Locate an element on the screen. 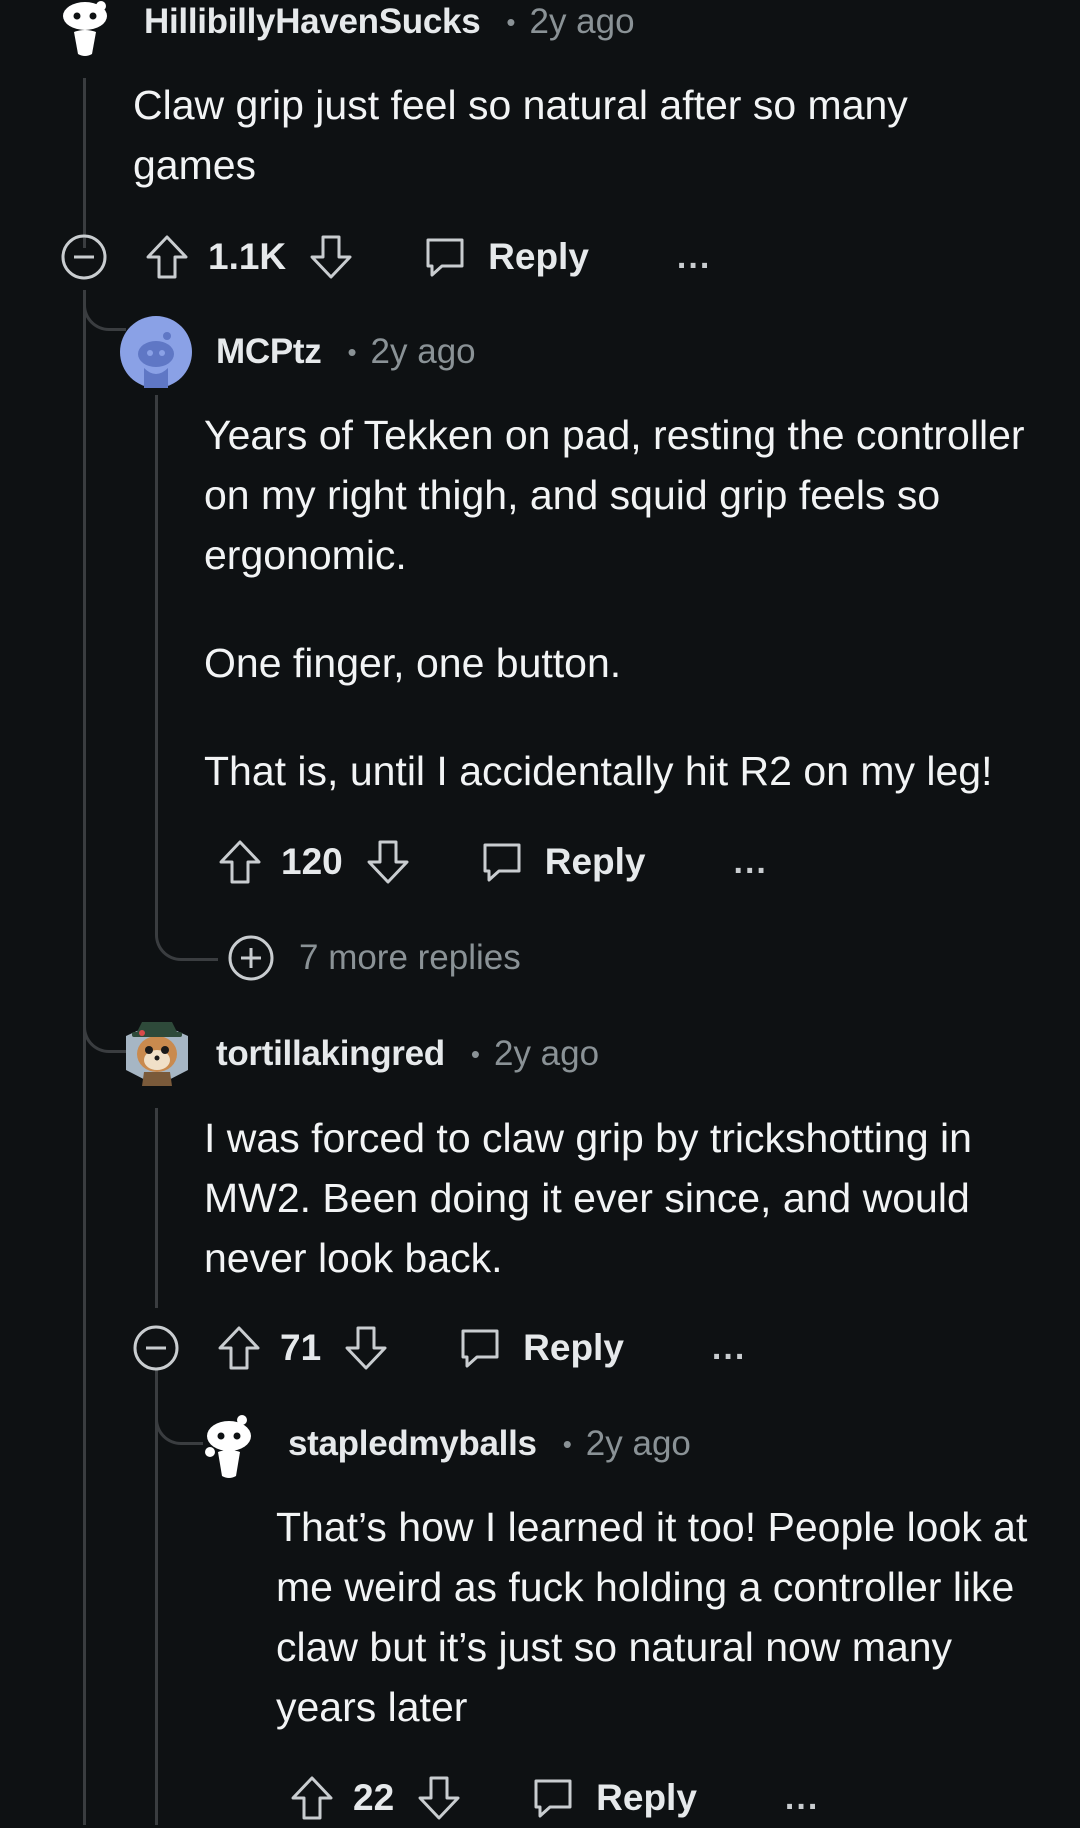 The image size is (1080, 1828). thread-line-root is located at coordinates (84, 163).